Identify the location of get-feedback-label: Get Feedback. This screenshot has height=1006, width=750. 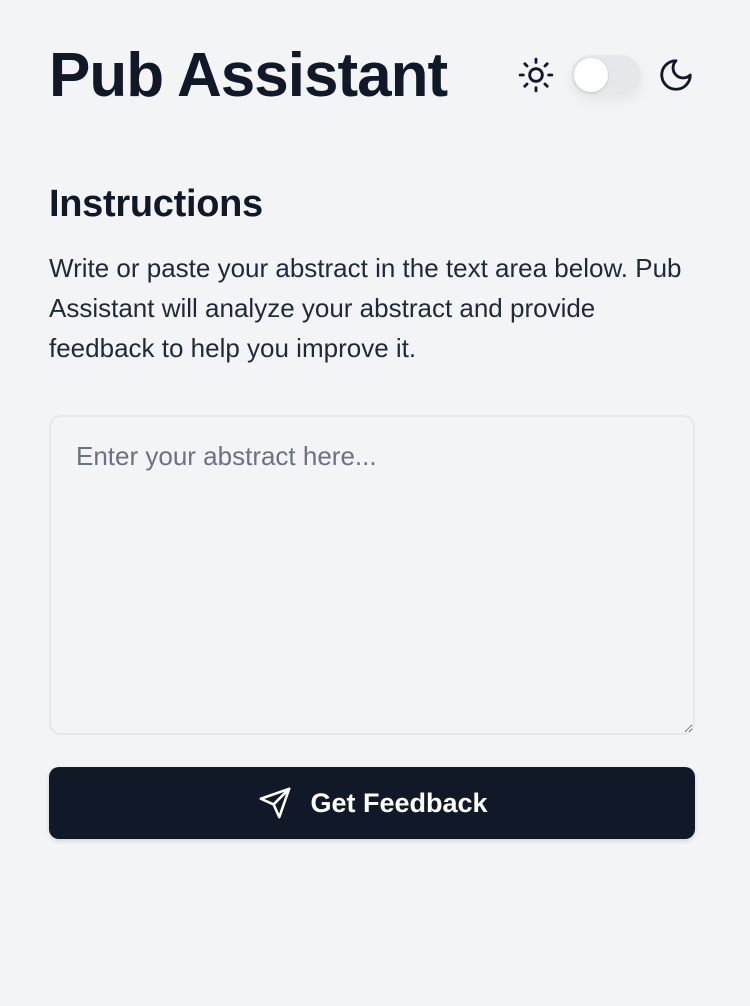
(399, 802).